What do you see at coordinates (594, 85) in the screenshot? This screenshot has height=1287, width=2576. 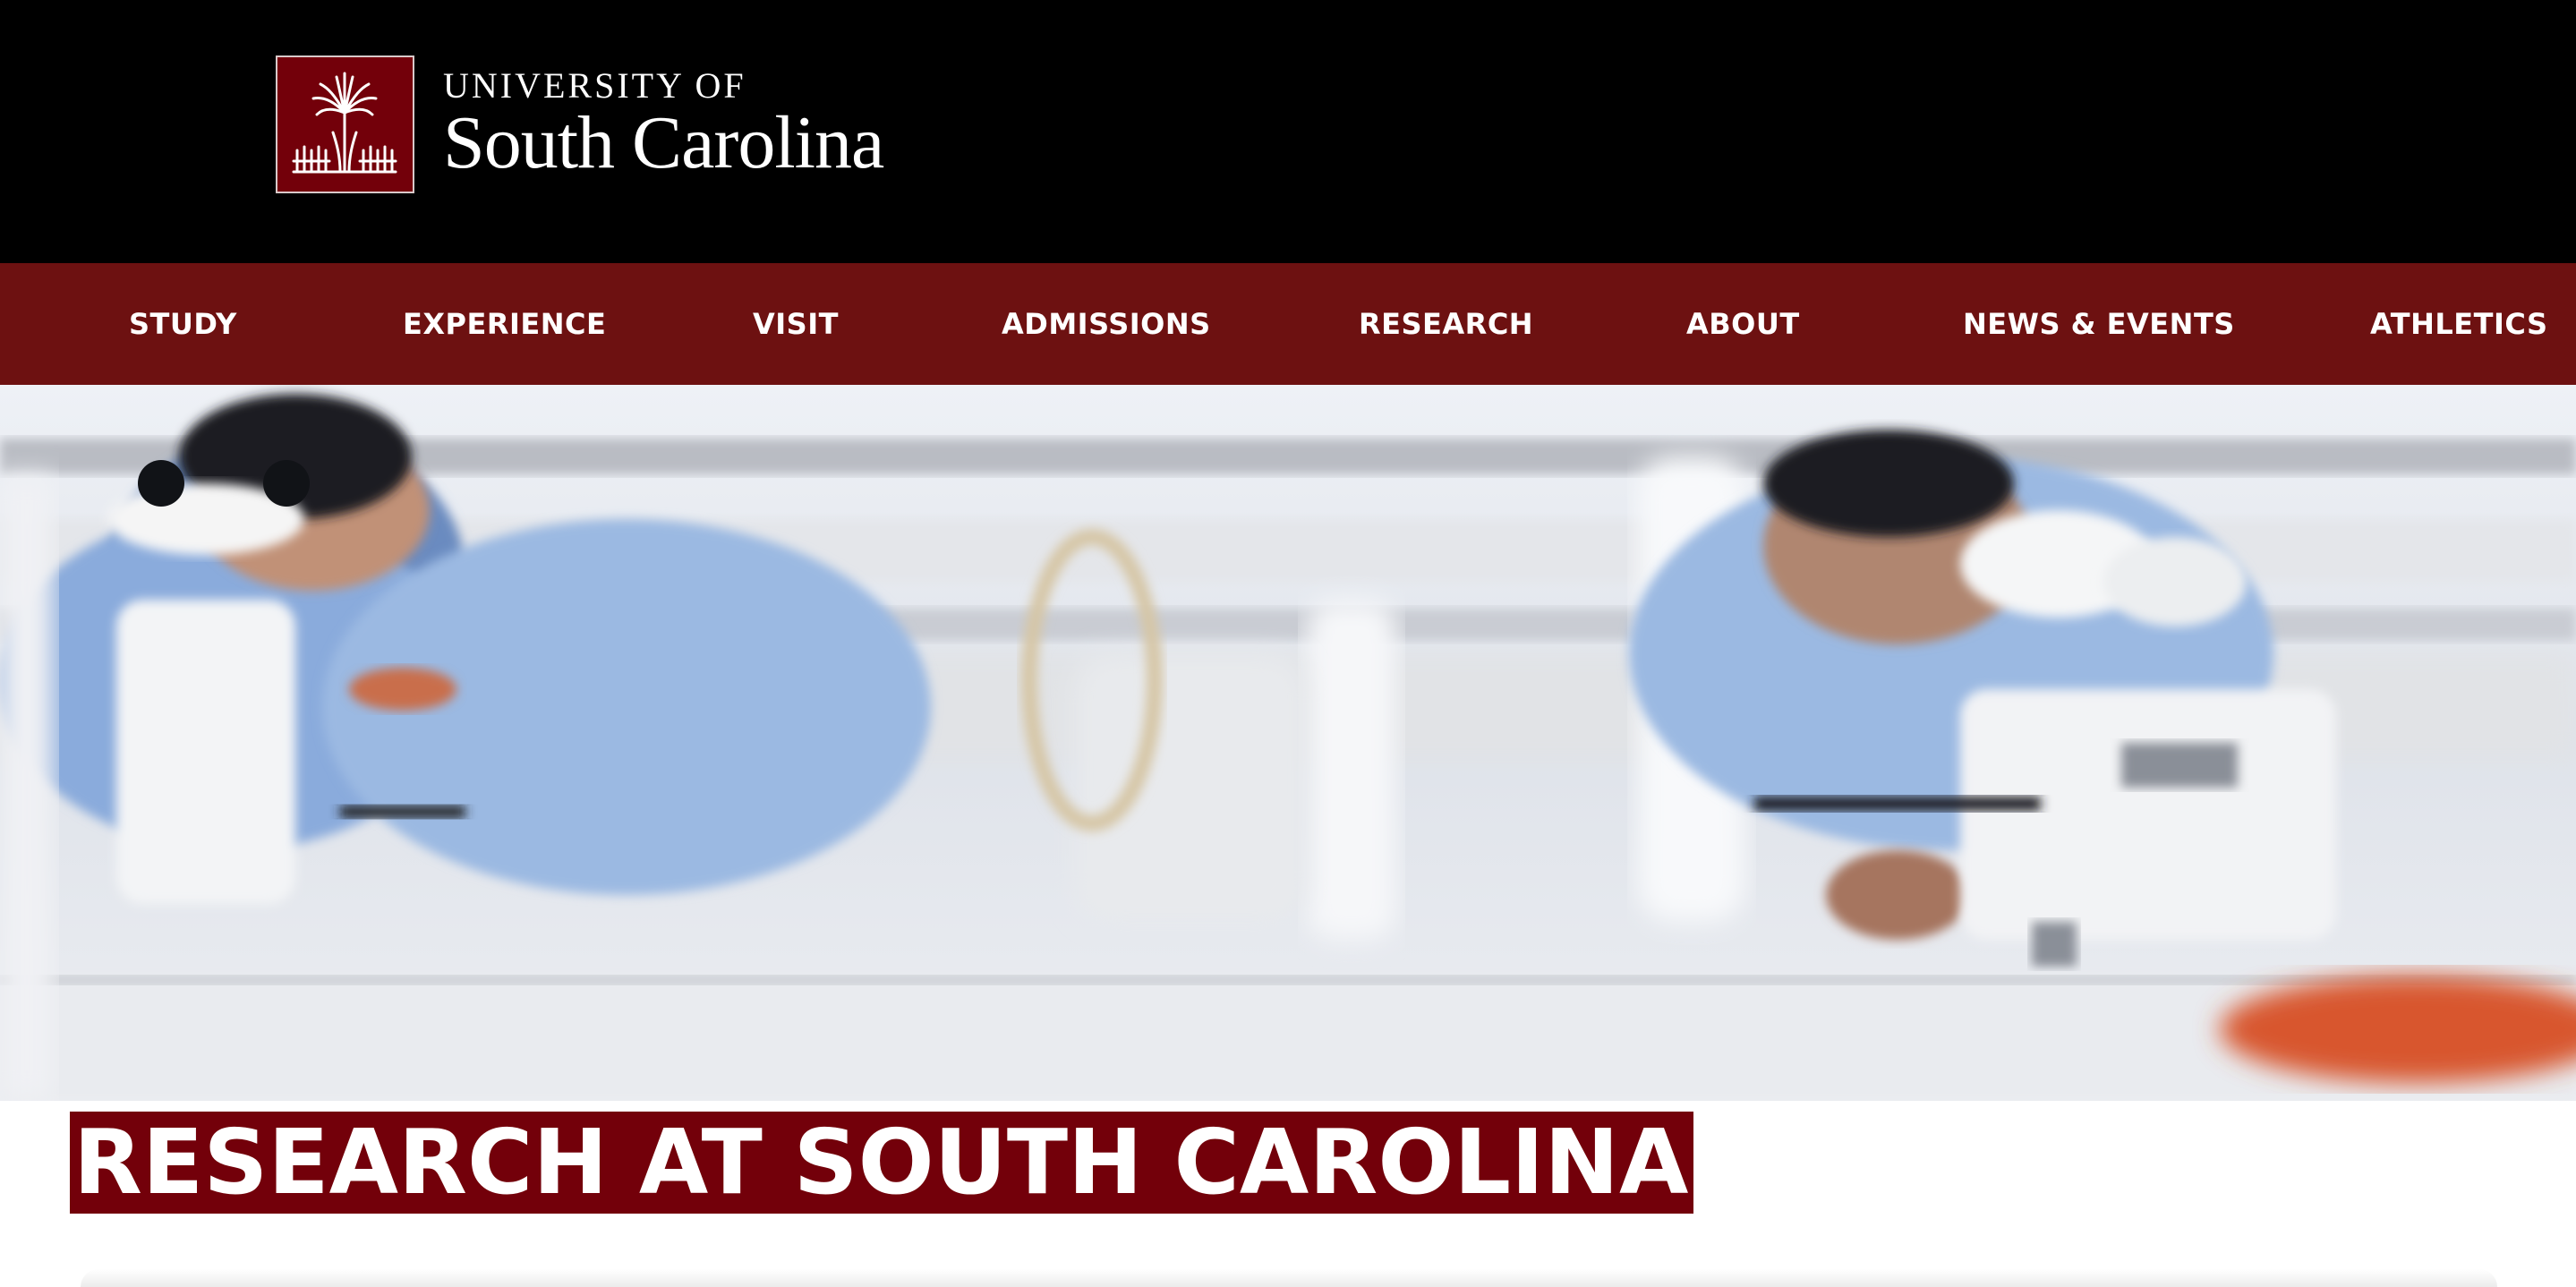 I see `logo-line-university-of: UNIVERSITY OF` at bounding box center [594, 85].